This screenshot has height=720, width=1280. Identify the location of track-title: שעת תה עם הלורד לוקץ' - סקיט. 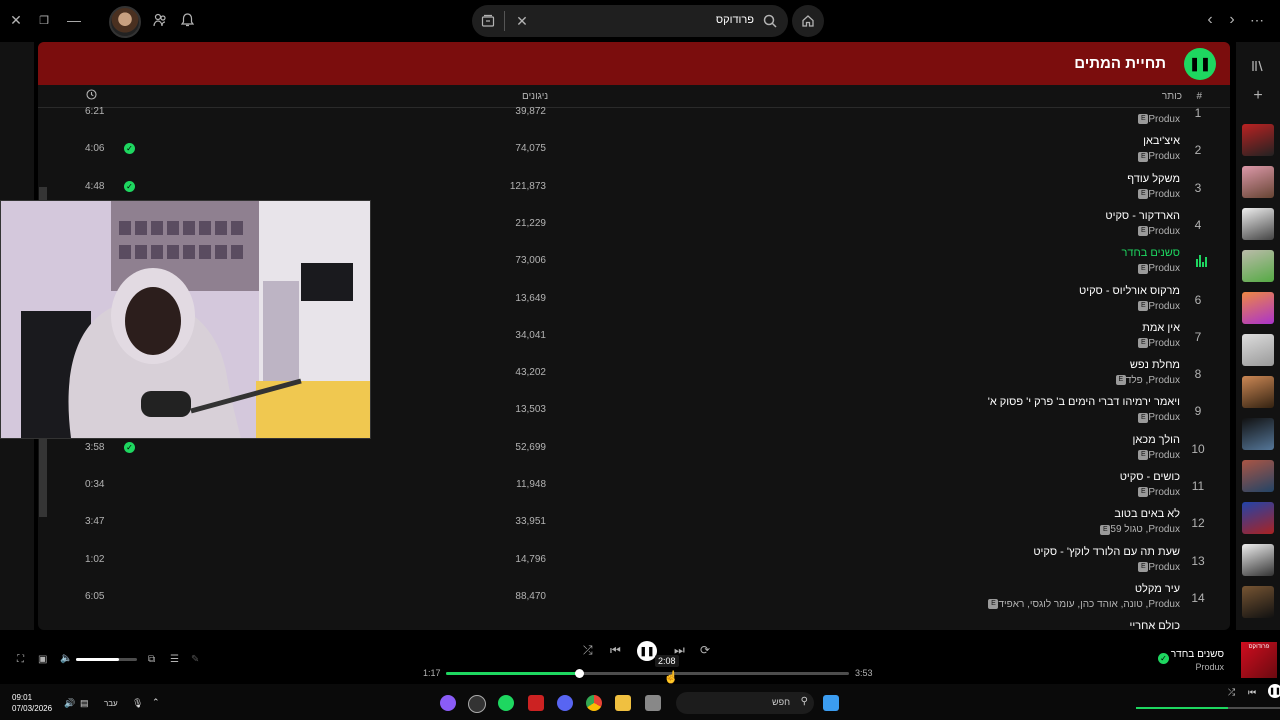
(1106, 552).